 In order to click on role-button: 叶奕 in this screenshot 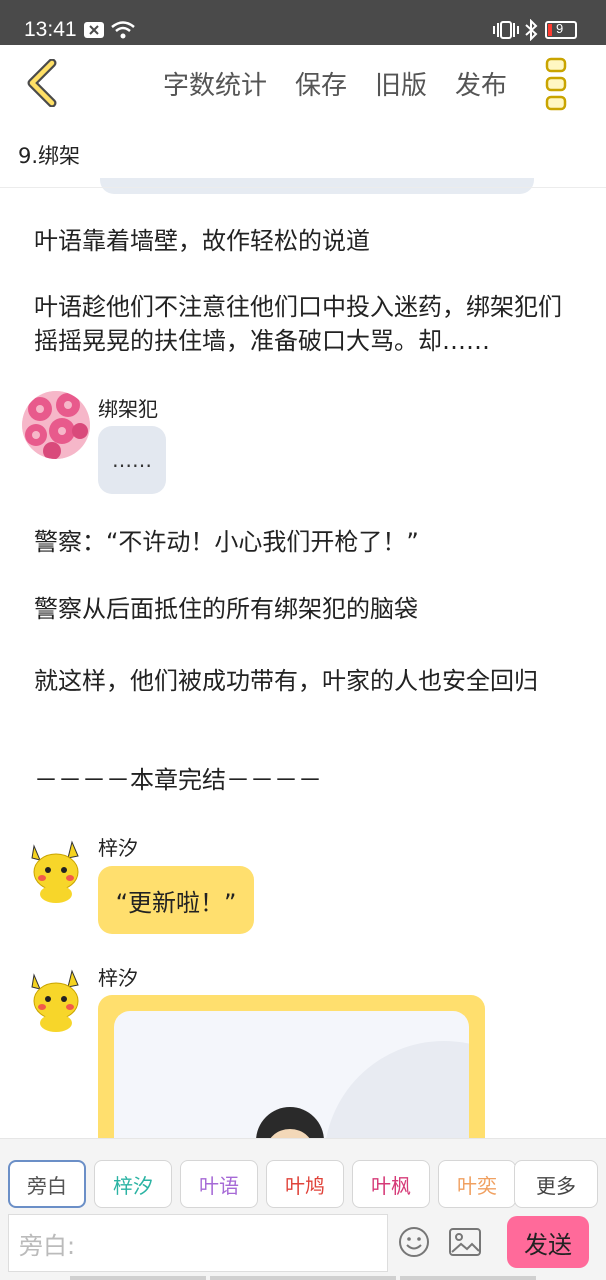, I will do `click(477, 1184)`.